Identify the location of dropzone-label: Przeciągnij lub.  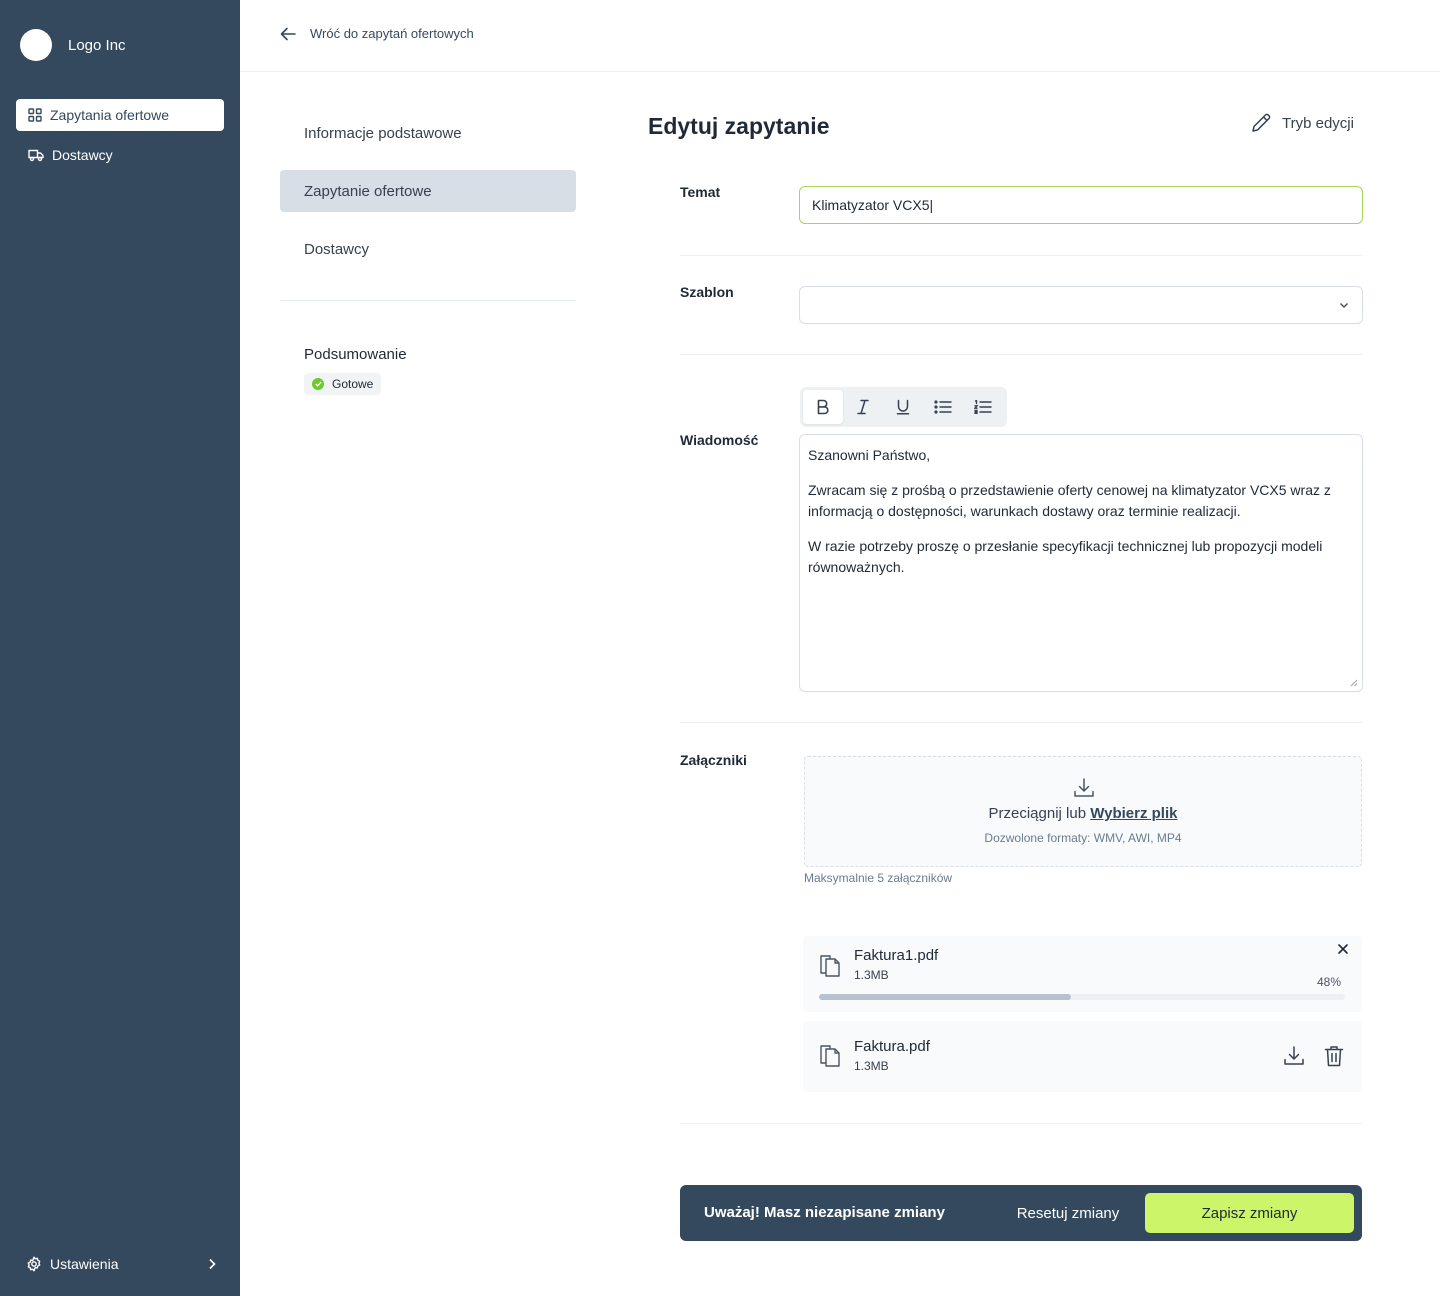
(1037, 813).